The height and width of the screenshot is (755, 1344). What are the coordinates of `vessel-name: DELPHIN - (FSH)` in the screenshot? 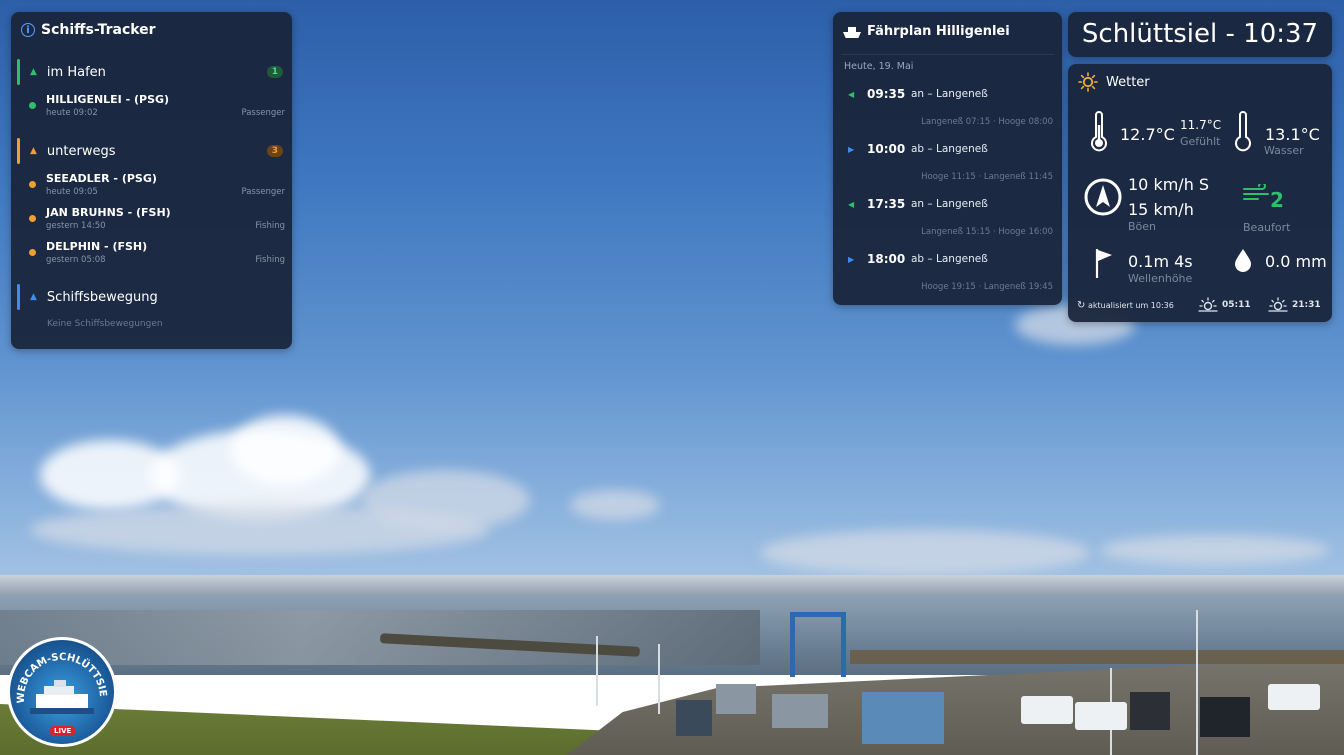 It's located at (97, 246).